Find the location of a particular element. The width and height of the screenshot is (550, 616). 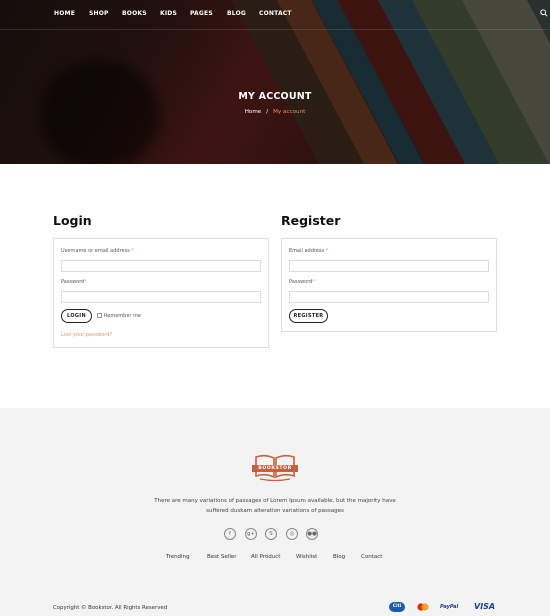

nav-pages: PAGES is located at coordinates (201, 13).